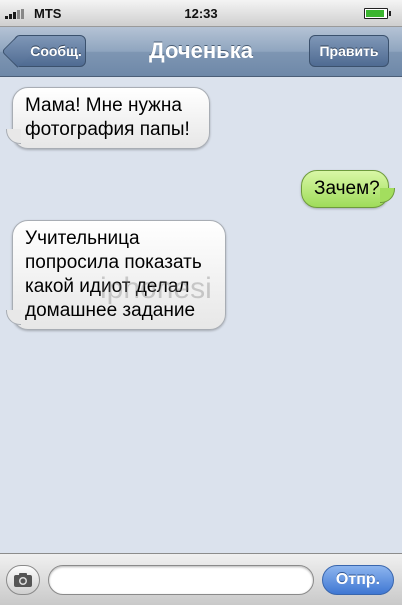  Describe the element at coordinates (348, 189) in the screenshot. I see `message-bubble-outgoing: Зачем?` at that location.